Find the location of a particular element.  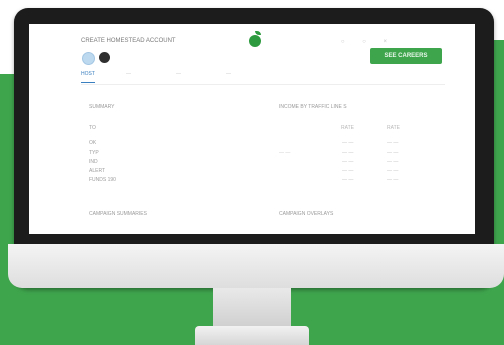

table-row: TO is located at coordinates (264, 129).